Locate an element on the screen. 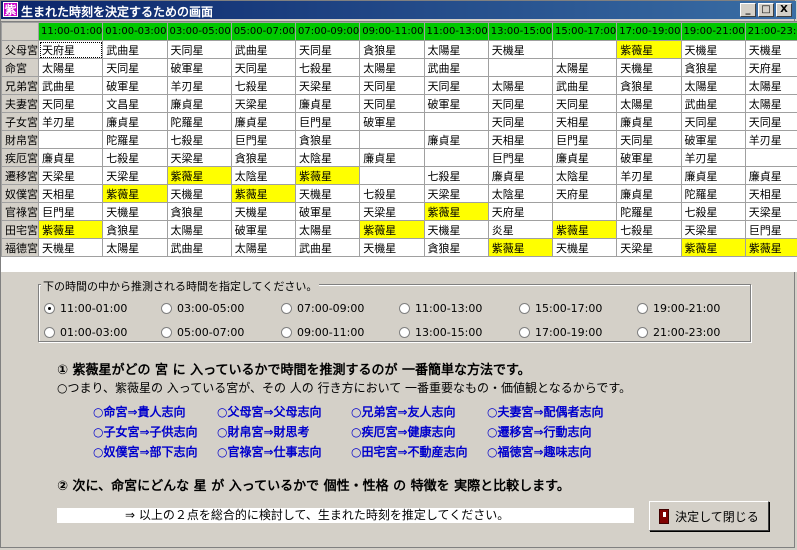  grid-cell: 天府星 is located at coordinates (70, 49).